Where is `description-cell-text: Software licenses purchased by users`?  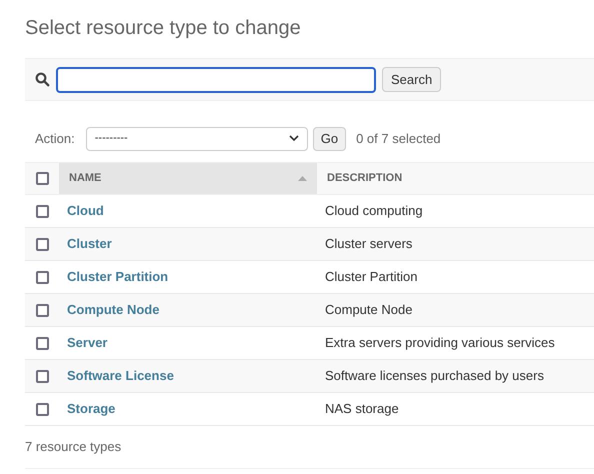 description-cell-text: Software licenses purchased by users is located at coordinates (434, 376).